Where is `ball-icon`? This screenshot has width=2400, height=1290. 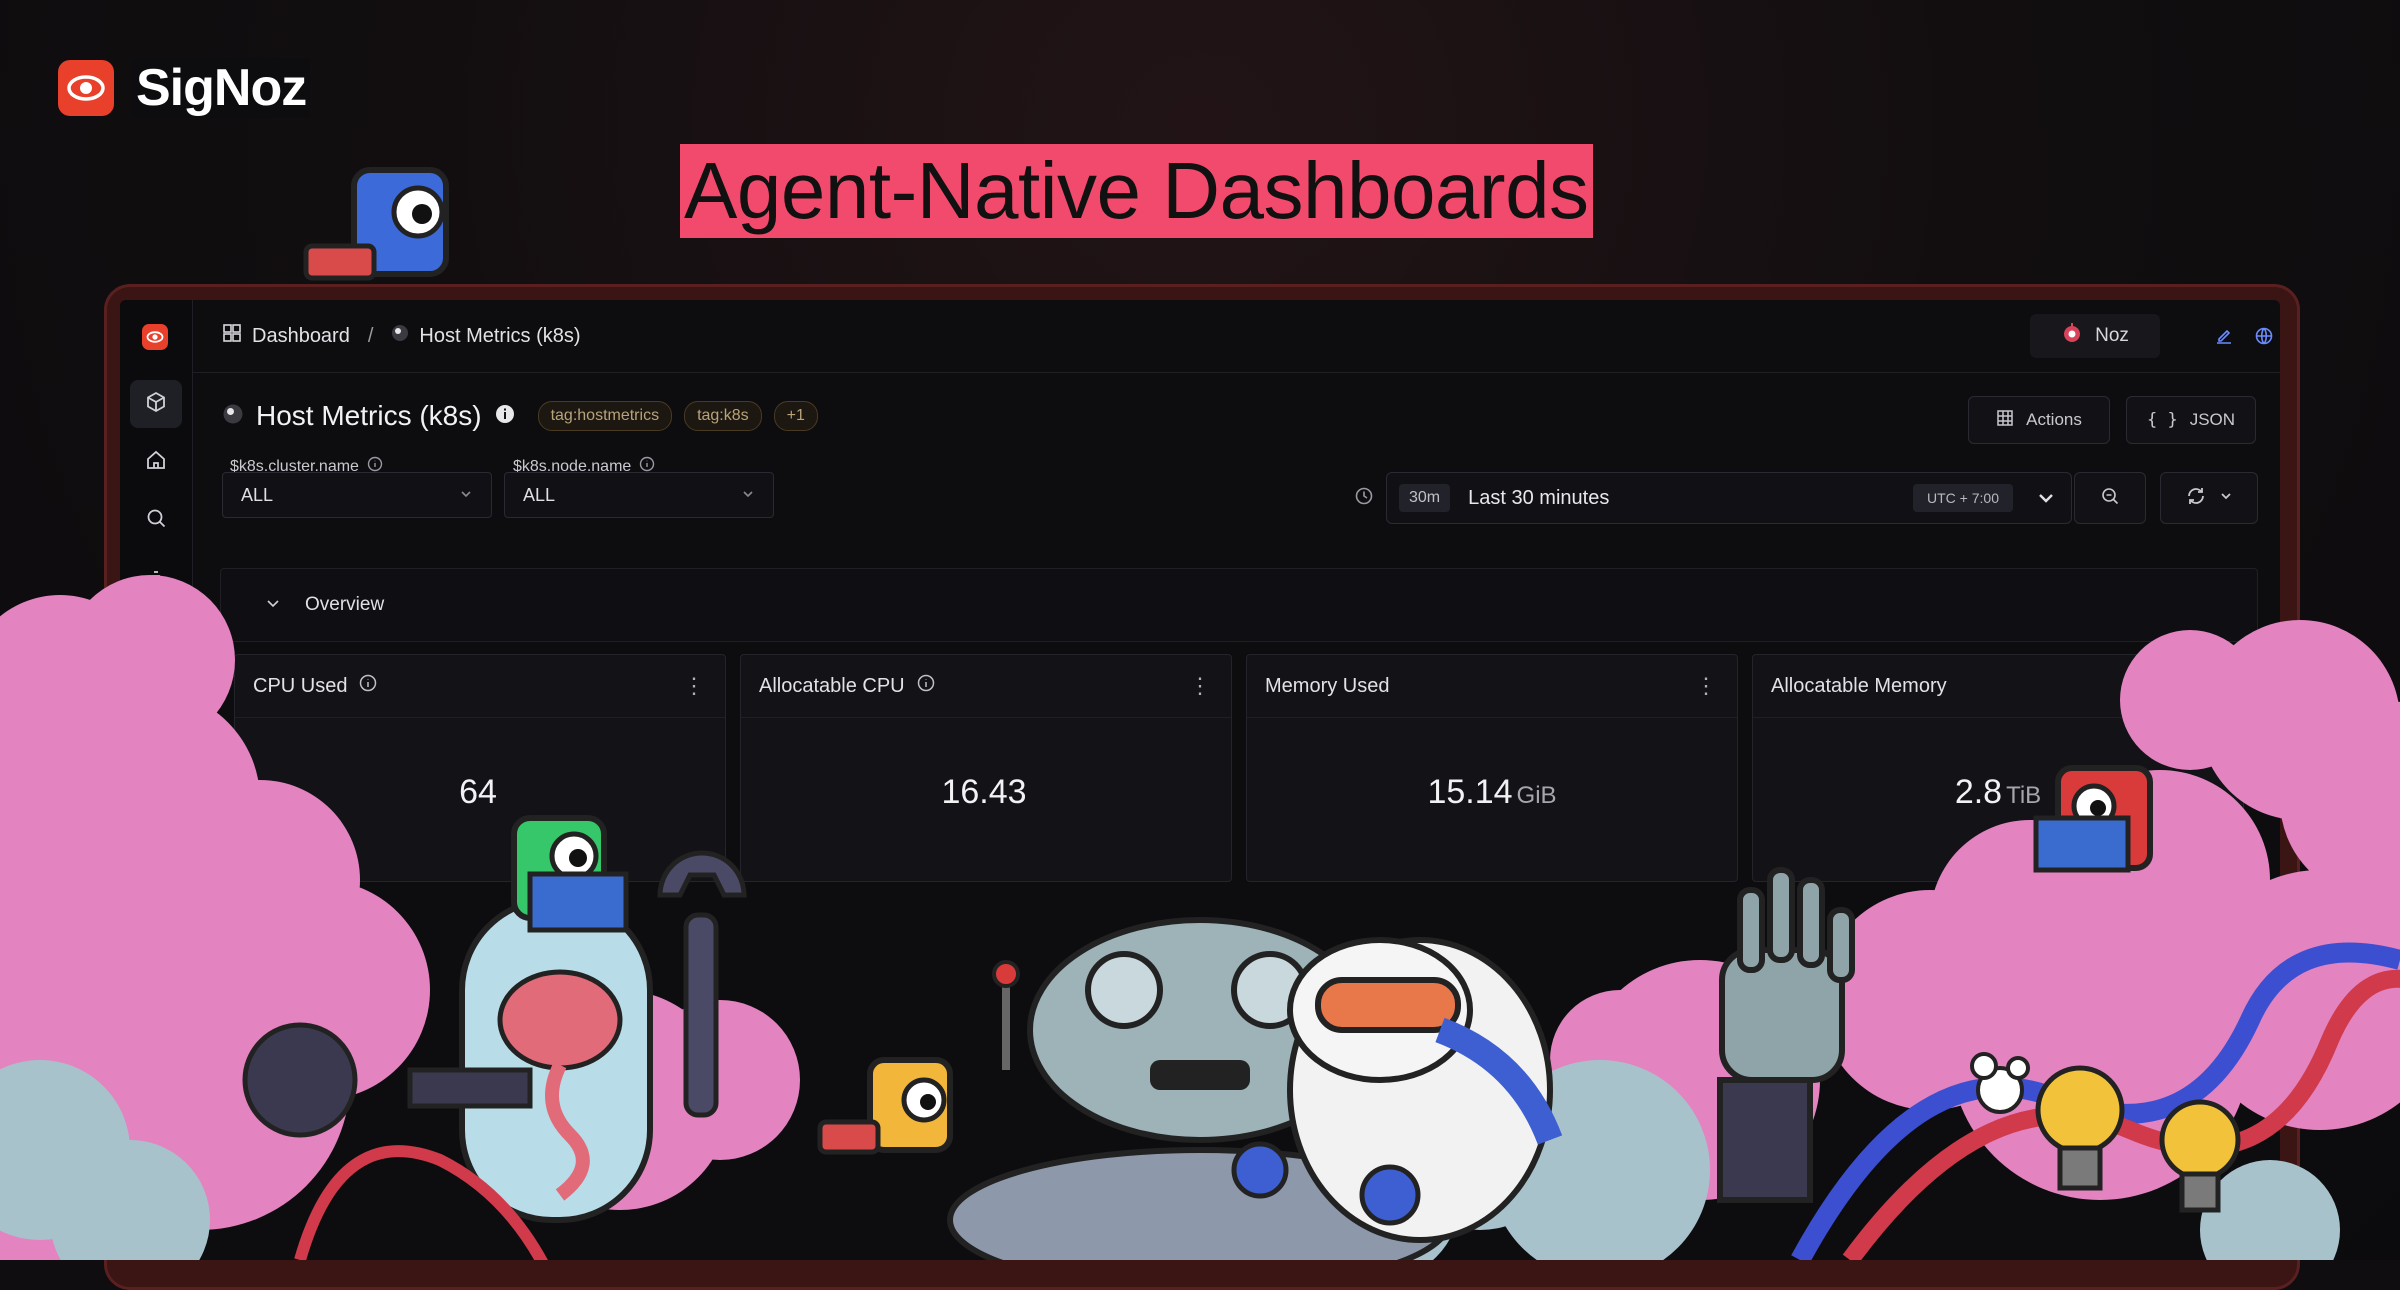
ball-icon is located at coordinates (400, 336).